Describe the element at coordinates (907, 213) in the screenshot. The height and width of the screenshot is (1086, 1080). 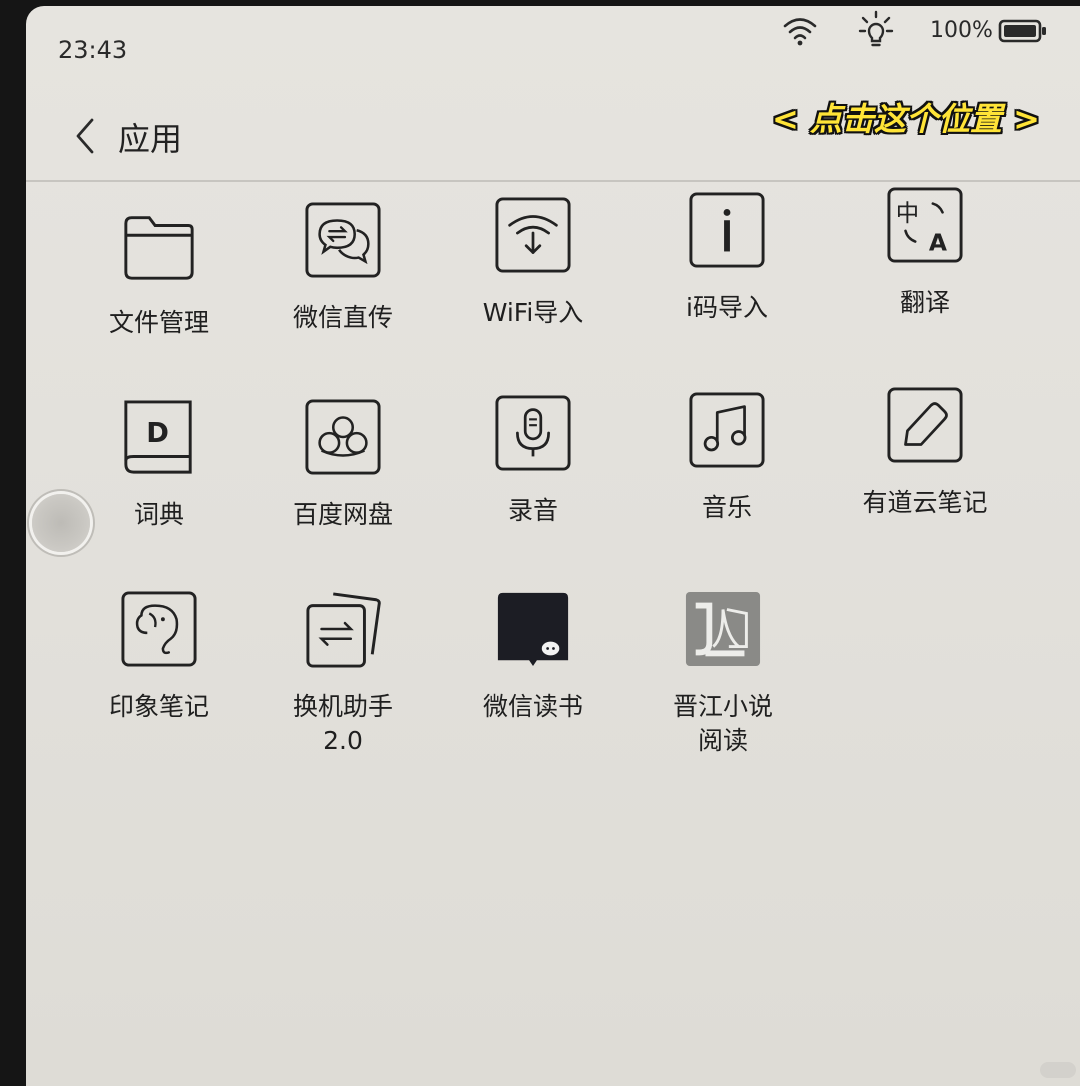
I see `svg-text: 中` at that location.